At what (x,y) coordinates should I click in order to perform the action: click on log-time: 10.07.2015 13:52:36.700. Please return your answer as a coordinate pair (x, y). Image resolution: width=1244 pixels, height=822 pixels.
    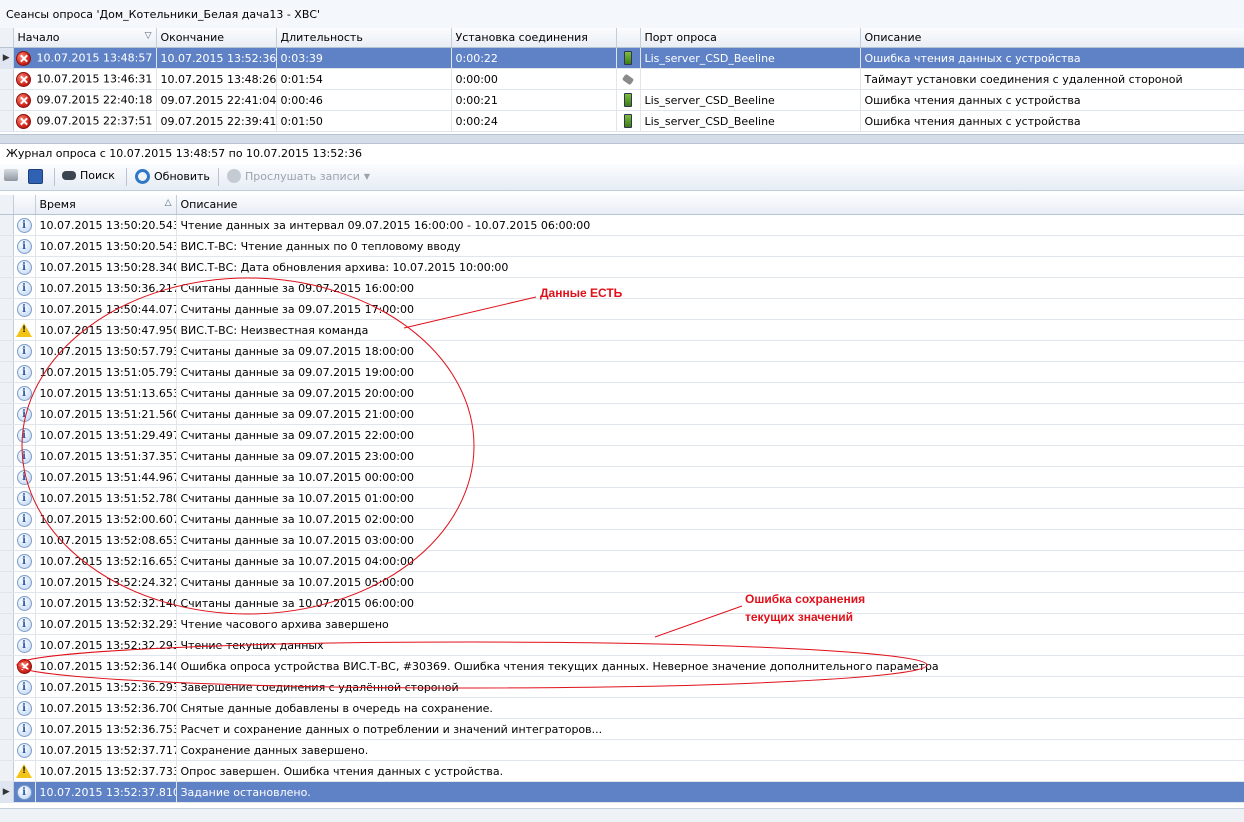
    Looking at the image, I should click on (106, 708).